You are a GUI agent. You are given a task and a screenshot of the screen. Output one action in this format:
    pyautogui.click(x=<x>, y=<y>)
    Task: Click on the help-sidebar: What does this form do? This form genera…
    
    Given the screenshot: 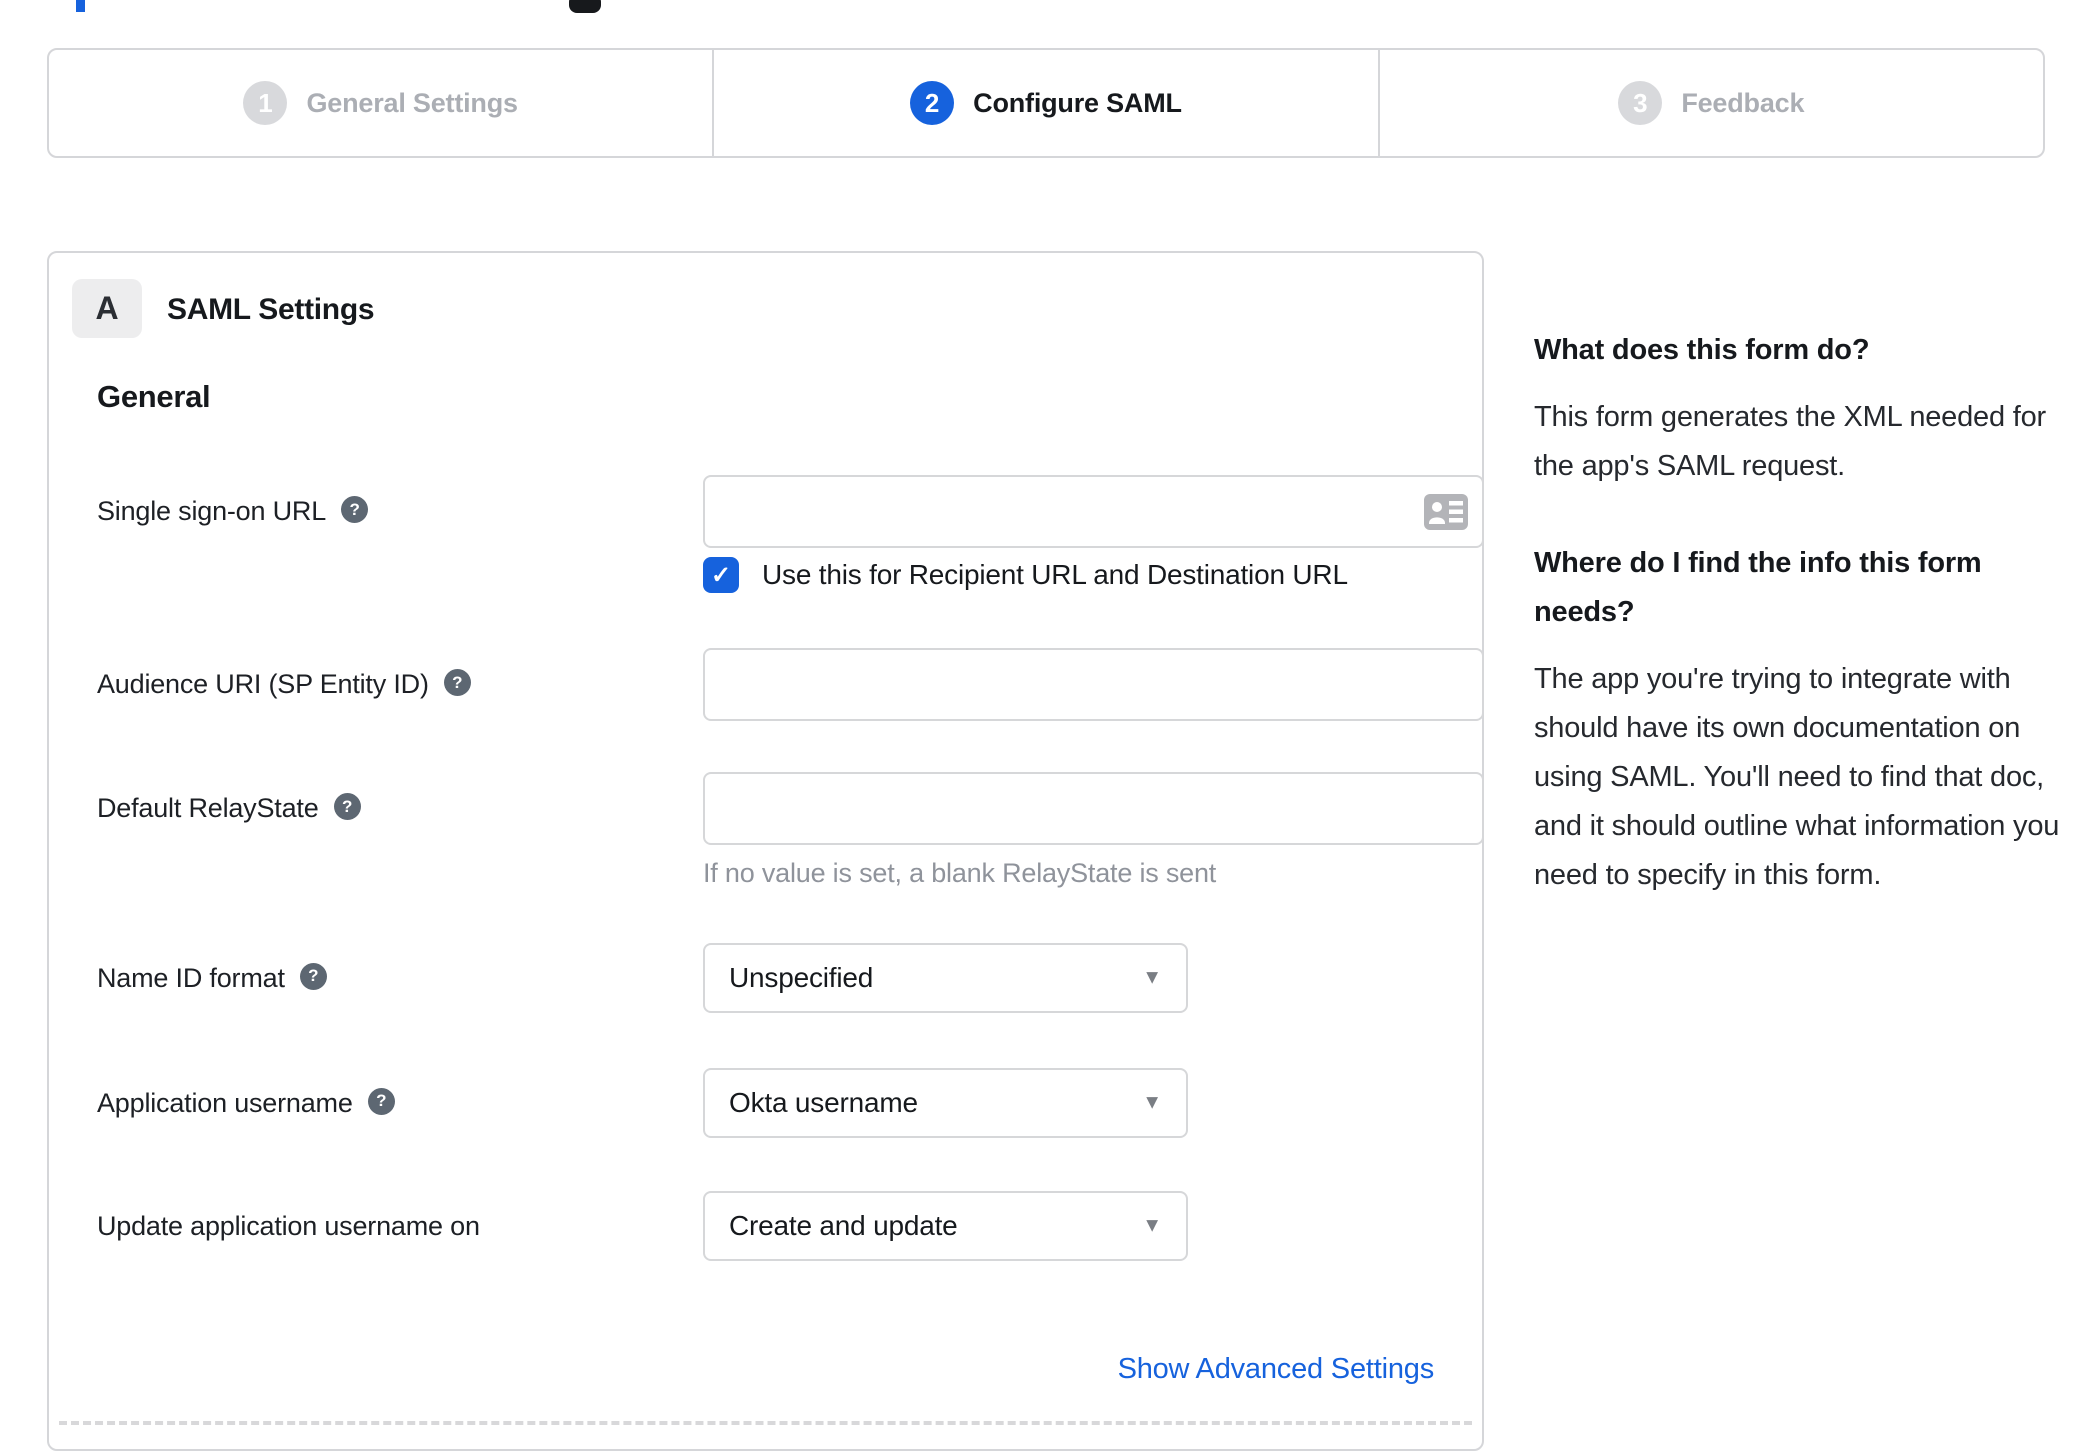 What is the action you would take?
    pyautogui.click(x=1801, y=637)
    